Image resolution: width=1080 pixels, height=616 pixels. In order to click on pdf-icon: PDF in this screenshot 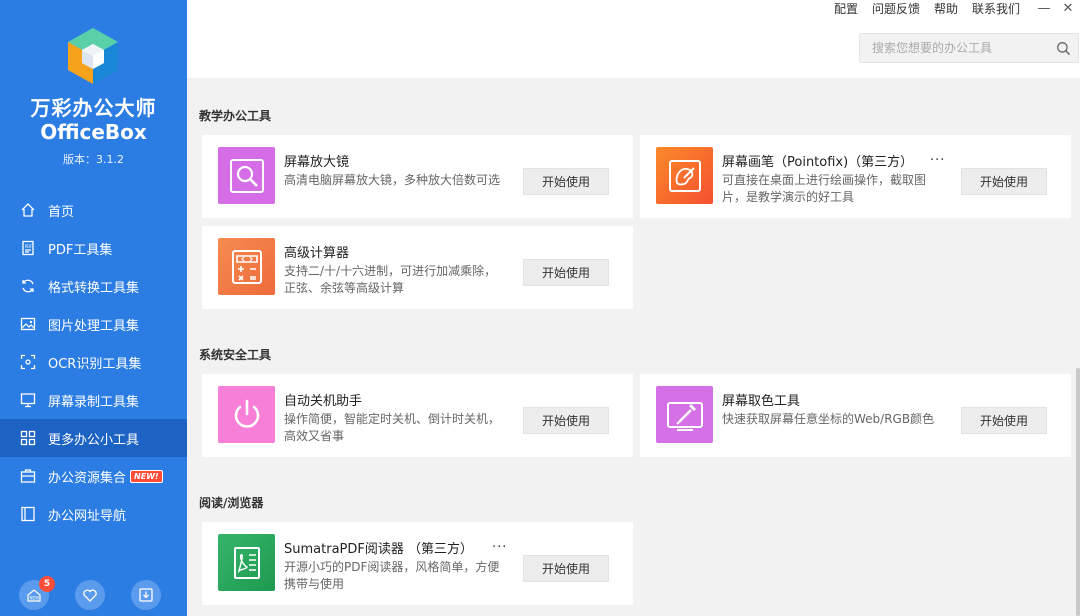, I will do `click(28, 248)`.